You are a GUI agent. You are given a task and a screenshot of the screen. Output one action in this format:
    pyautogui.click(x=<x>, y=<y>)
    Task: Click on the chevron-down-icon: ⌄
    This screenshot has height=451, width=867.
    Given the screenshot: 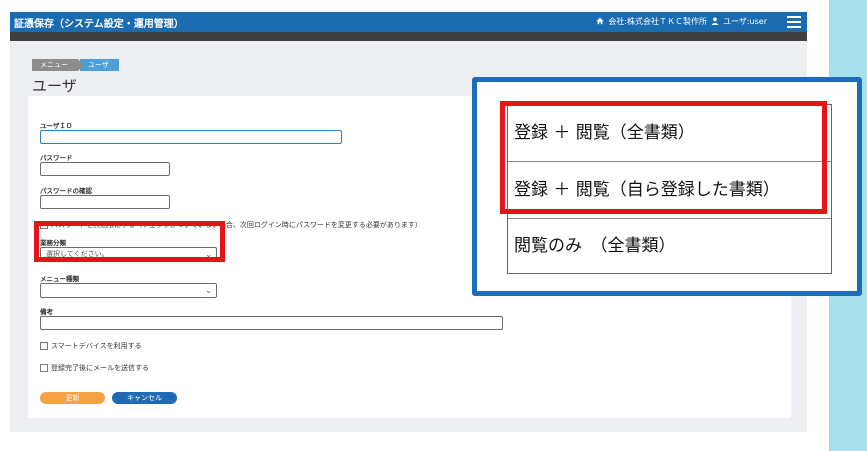 What is the action you would take?
    pyautogui.click(x=208, y=290)
    